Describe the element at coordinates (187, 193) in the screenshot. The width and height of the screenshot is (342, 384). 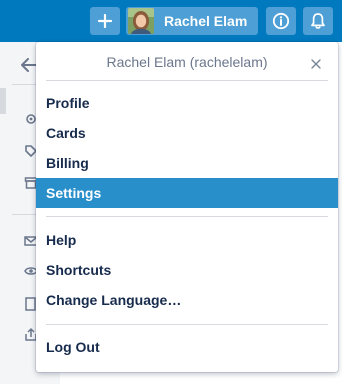
I see `menu-item-settings: Settings` at that location.